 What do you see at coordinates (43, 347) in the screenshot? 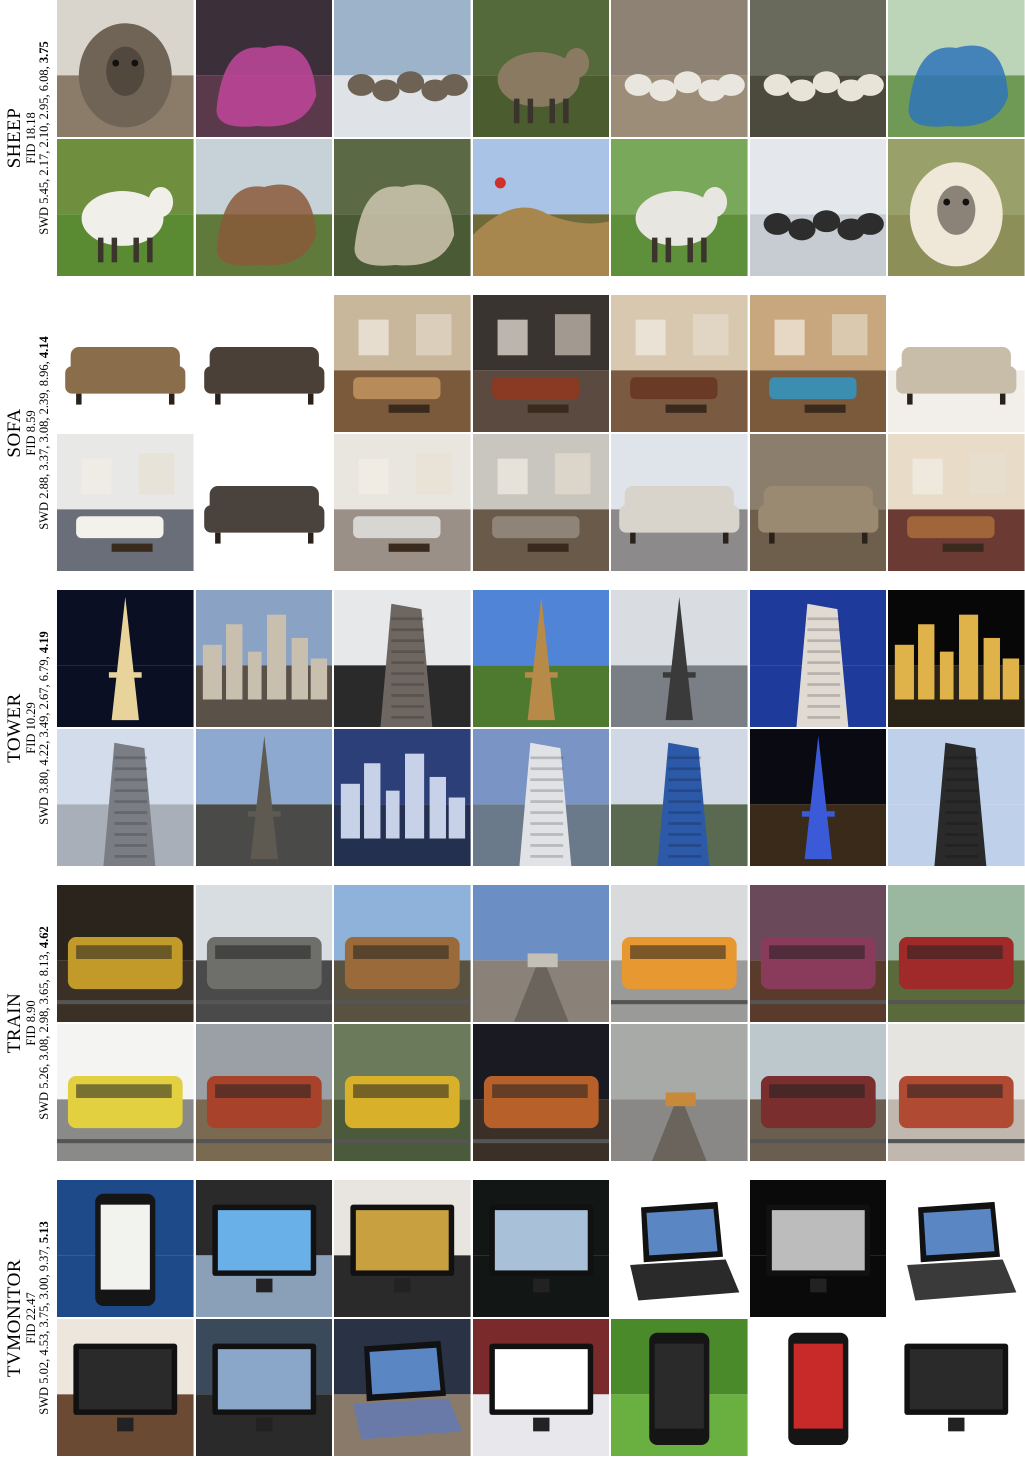
I see `swd-average: 4.14` at bounding box center [43, 347].